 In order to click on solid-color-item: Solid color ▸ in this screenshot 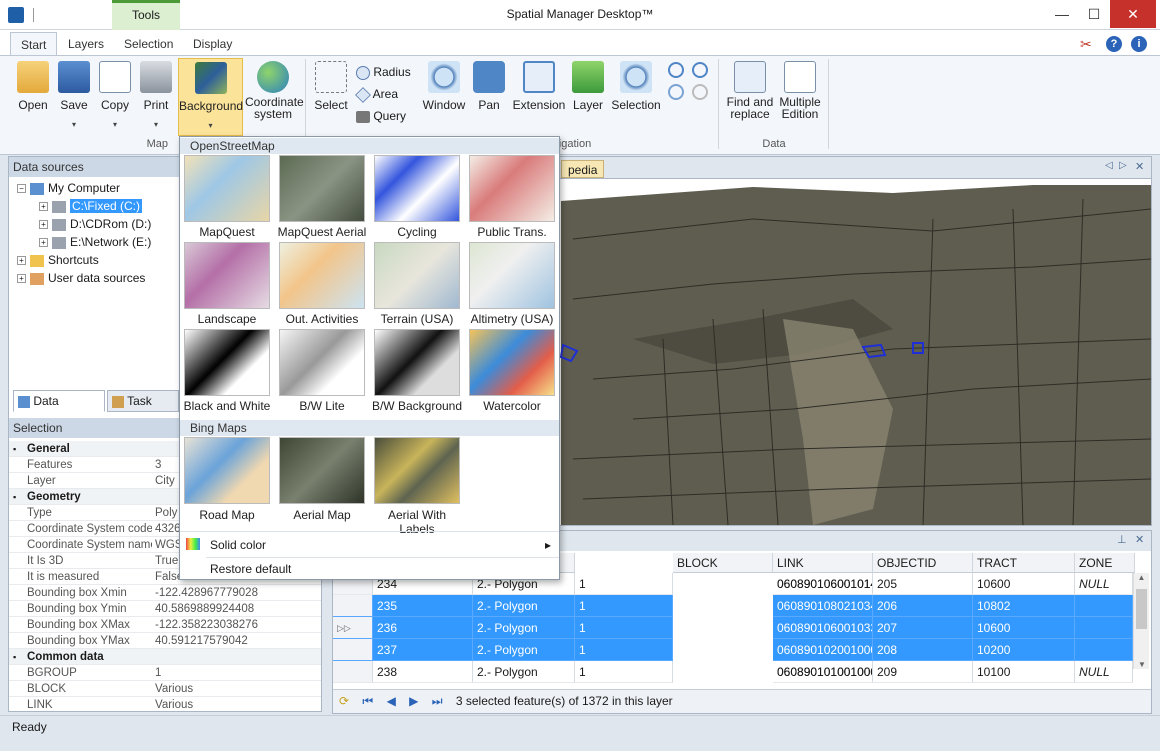, I will do `click(369, 545)`.